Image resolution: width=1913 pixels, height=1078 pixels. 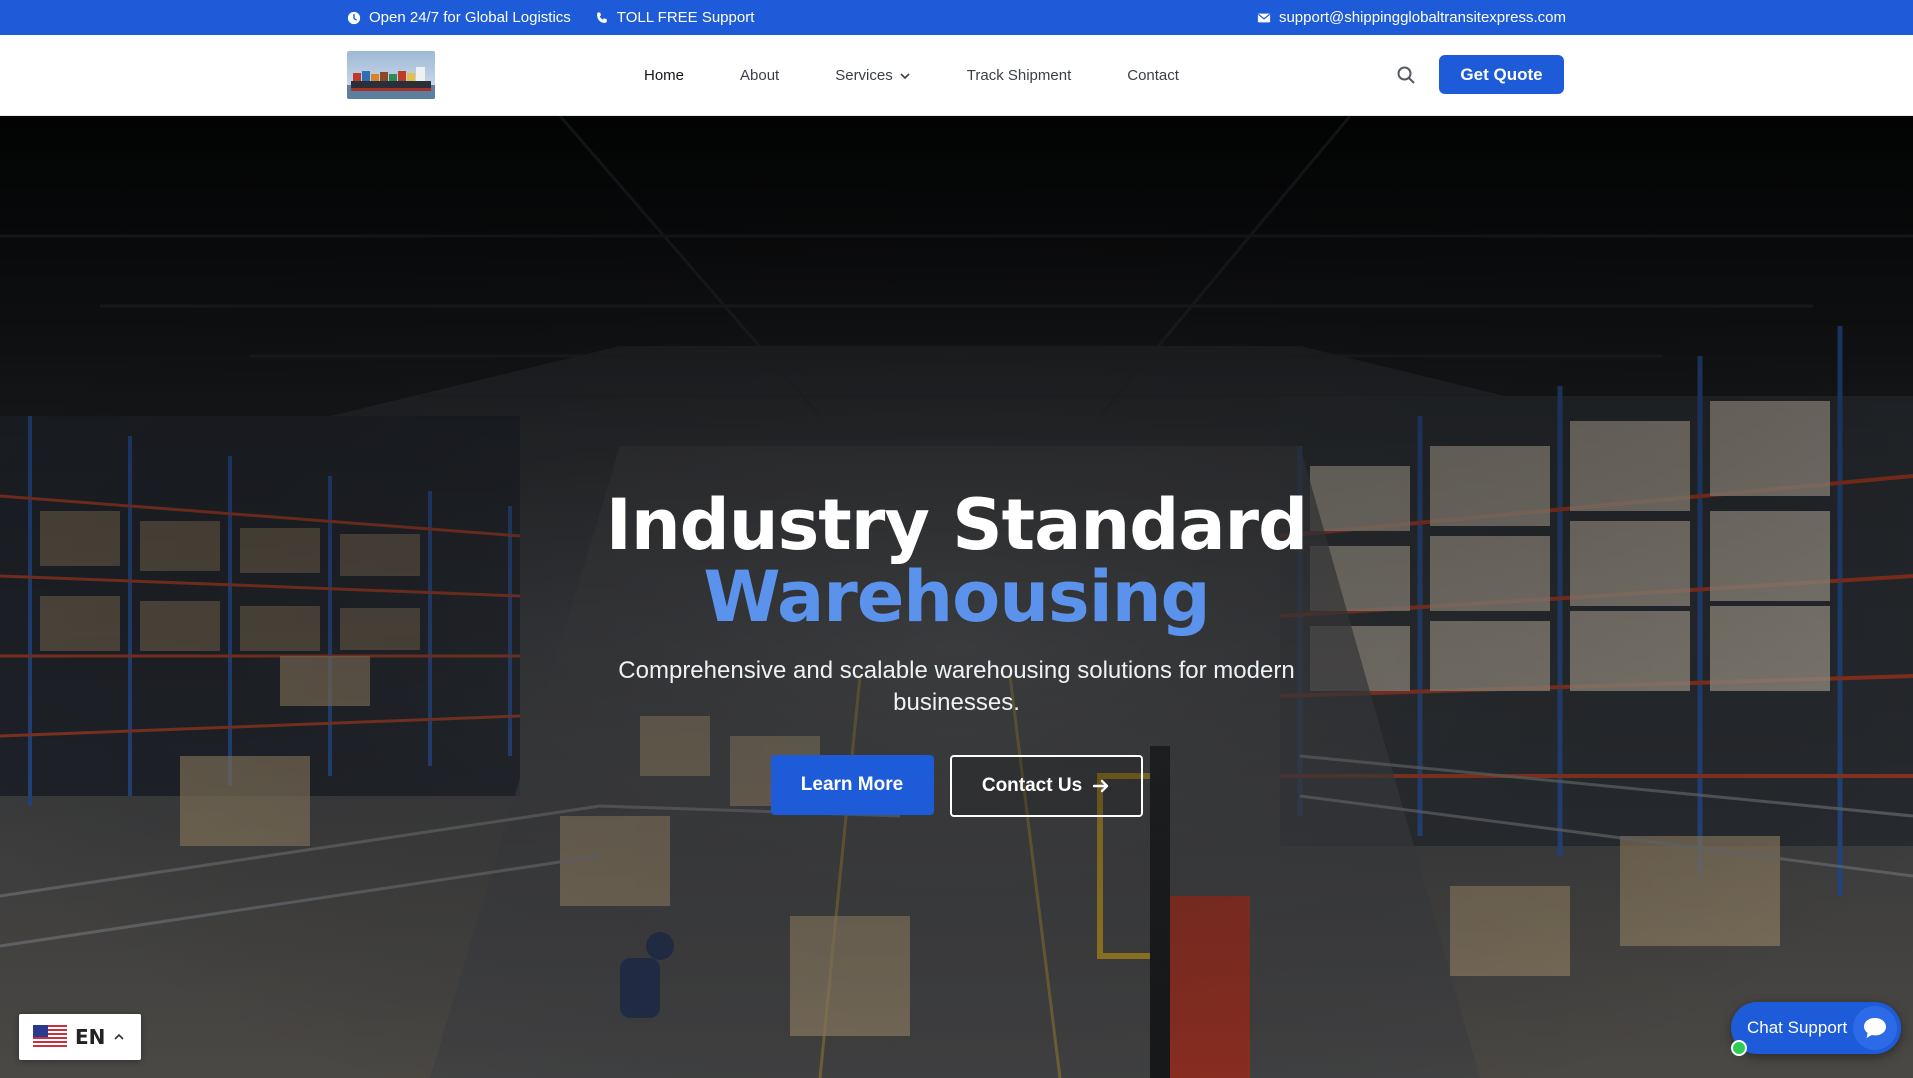 What do you see at coordinates (1739, 1048) in the screenshot?
I see `online-status-dot` at bounding box center [1739, 1048].